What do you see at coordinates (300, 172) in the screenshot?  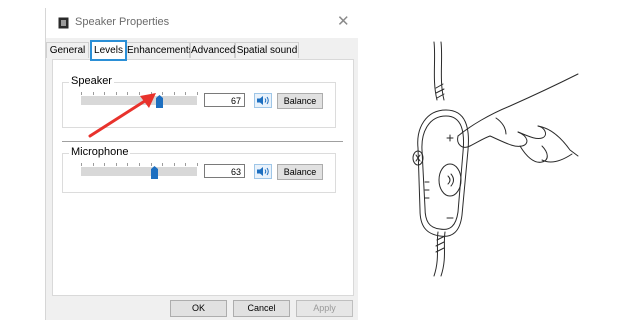 I see `microphone-balance-button: Balance` at bounding box center [300, 172].